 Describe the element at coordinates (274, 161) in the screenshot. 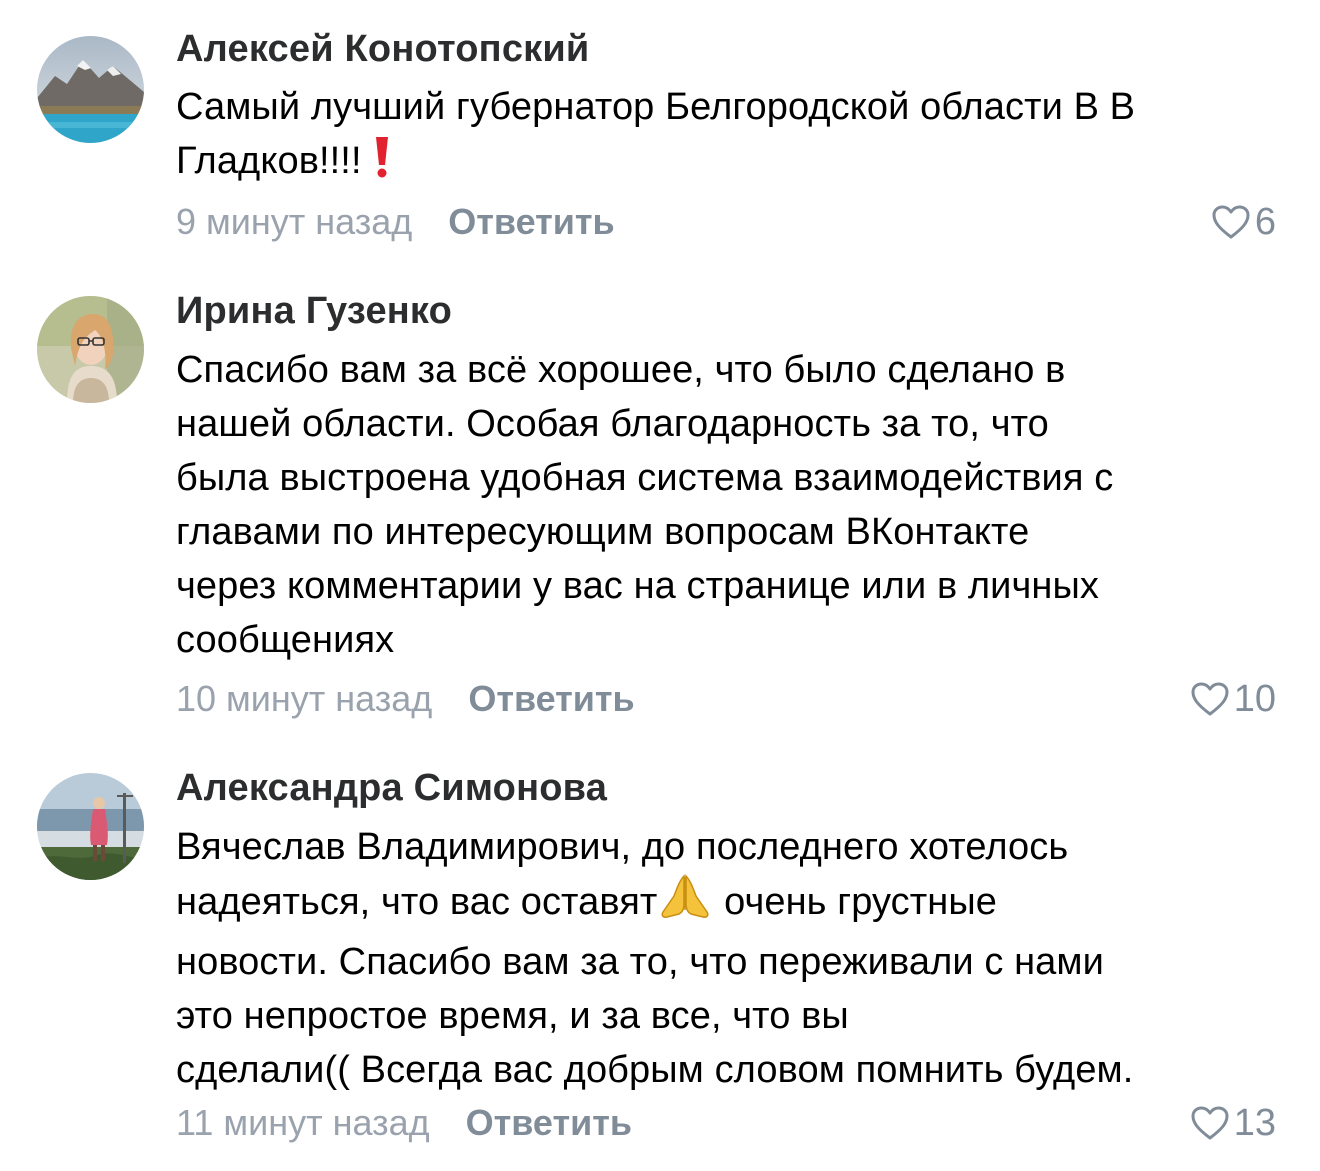

I see `comment-text-fragment: Гладков!!!!` at that location.